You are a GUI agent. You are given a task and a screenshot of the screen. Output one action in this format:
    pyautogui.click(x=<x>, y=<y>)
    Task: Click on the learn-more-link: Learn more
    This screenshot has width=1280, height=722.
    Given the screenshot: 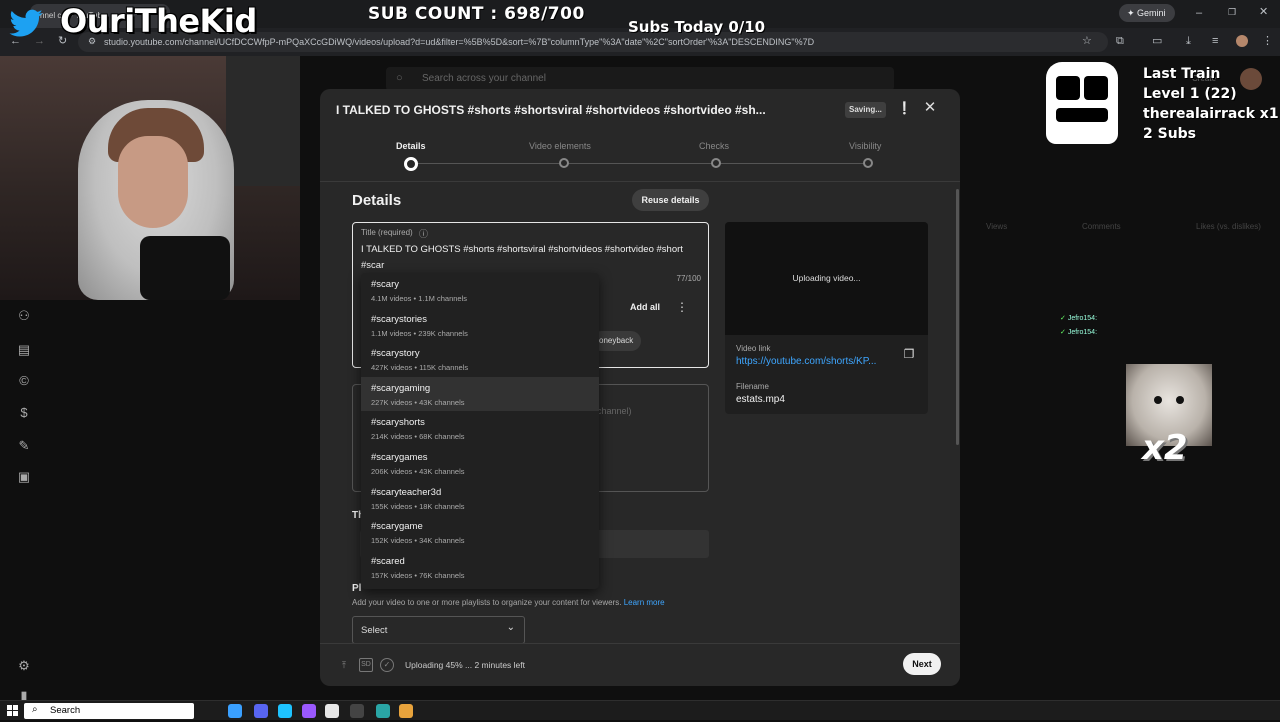 What is the action you would take?
    pyautogui.click(x=644, y=602)
    